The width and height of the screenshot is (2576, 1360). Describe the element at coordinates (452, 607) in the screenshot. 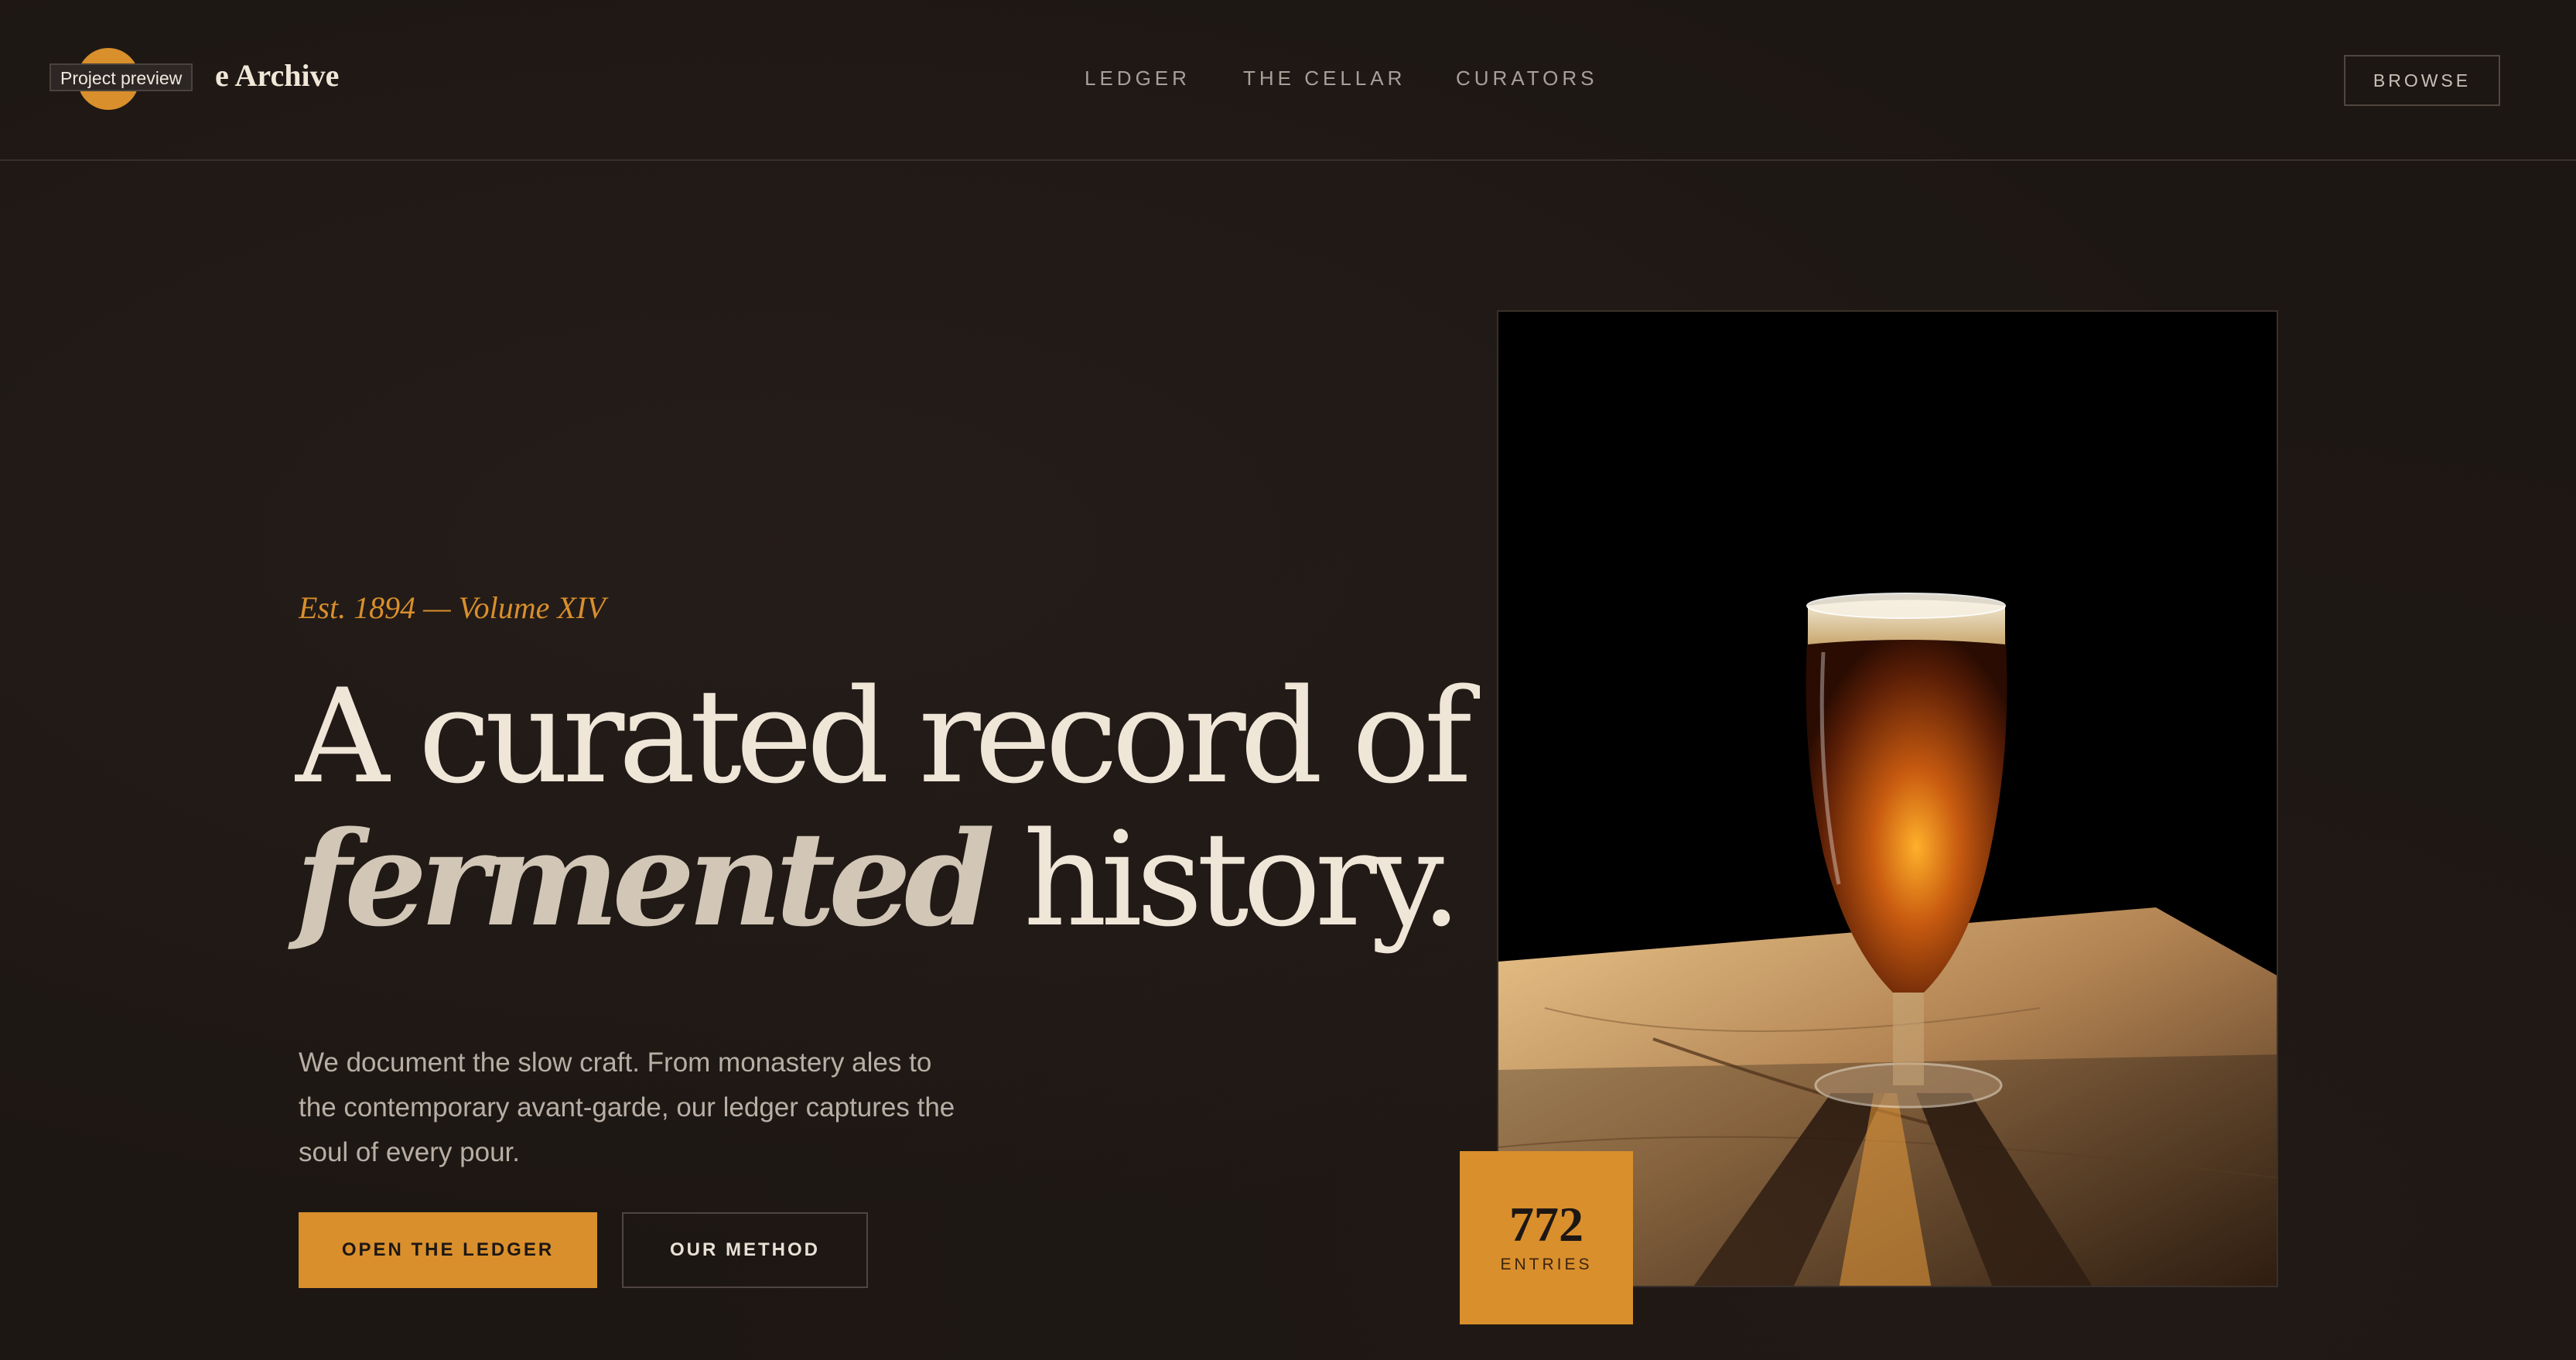

I see `hero-eyebrow: Est. 1894 — Volume XIV` at that location.